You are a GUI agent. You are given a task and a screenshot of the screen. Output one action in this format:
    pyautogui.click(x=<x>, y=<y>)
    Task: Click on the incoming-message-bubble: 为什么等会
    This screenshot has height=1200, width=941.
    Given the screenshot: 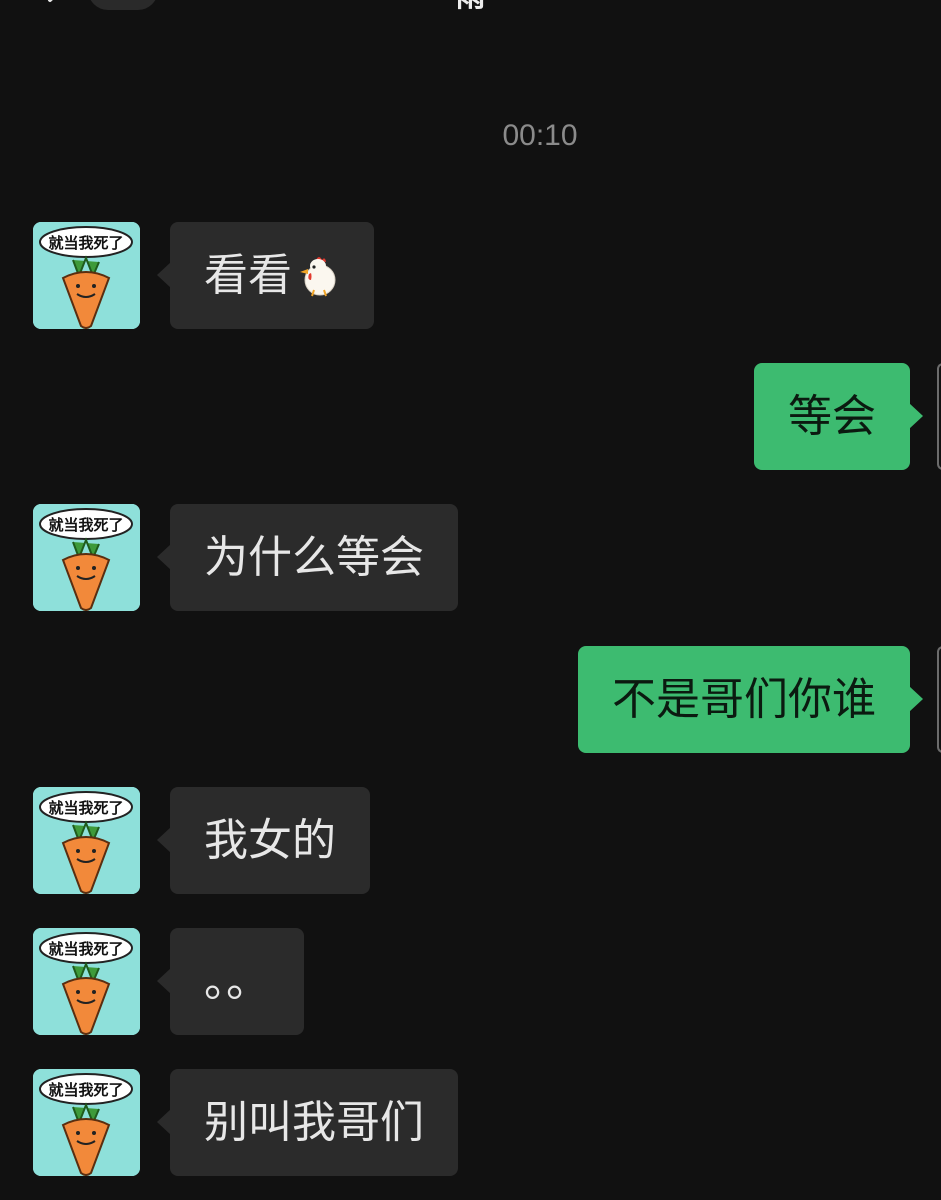 What is the action you would take?
    pyautogui.click(x=307, y=557)
    